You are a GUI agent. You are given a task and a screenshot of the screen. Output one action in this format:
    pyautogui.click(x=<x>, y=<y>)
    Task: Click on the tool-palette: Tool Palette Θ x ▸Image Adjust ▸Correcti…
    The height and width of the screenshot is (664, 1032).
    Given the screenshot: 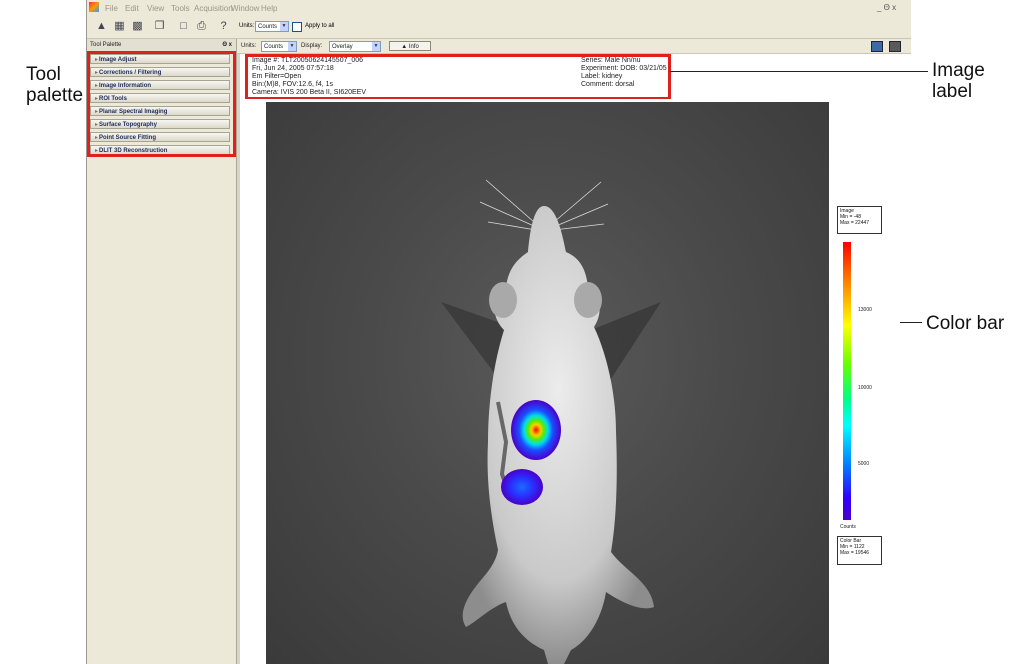 What is the action you would take?
    pyautogui.click(x=162, y=351)
    